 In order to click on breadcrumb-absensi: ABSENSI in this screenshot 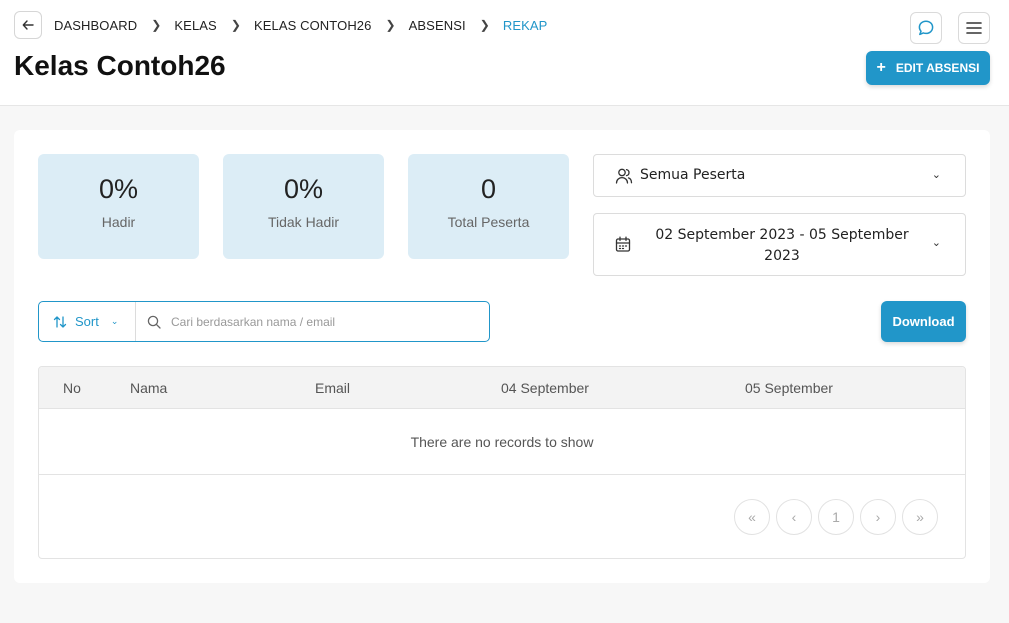, I will do `click(437, 25)`.